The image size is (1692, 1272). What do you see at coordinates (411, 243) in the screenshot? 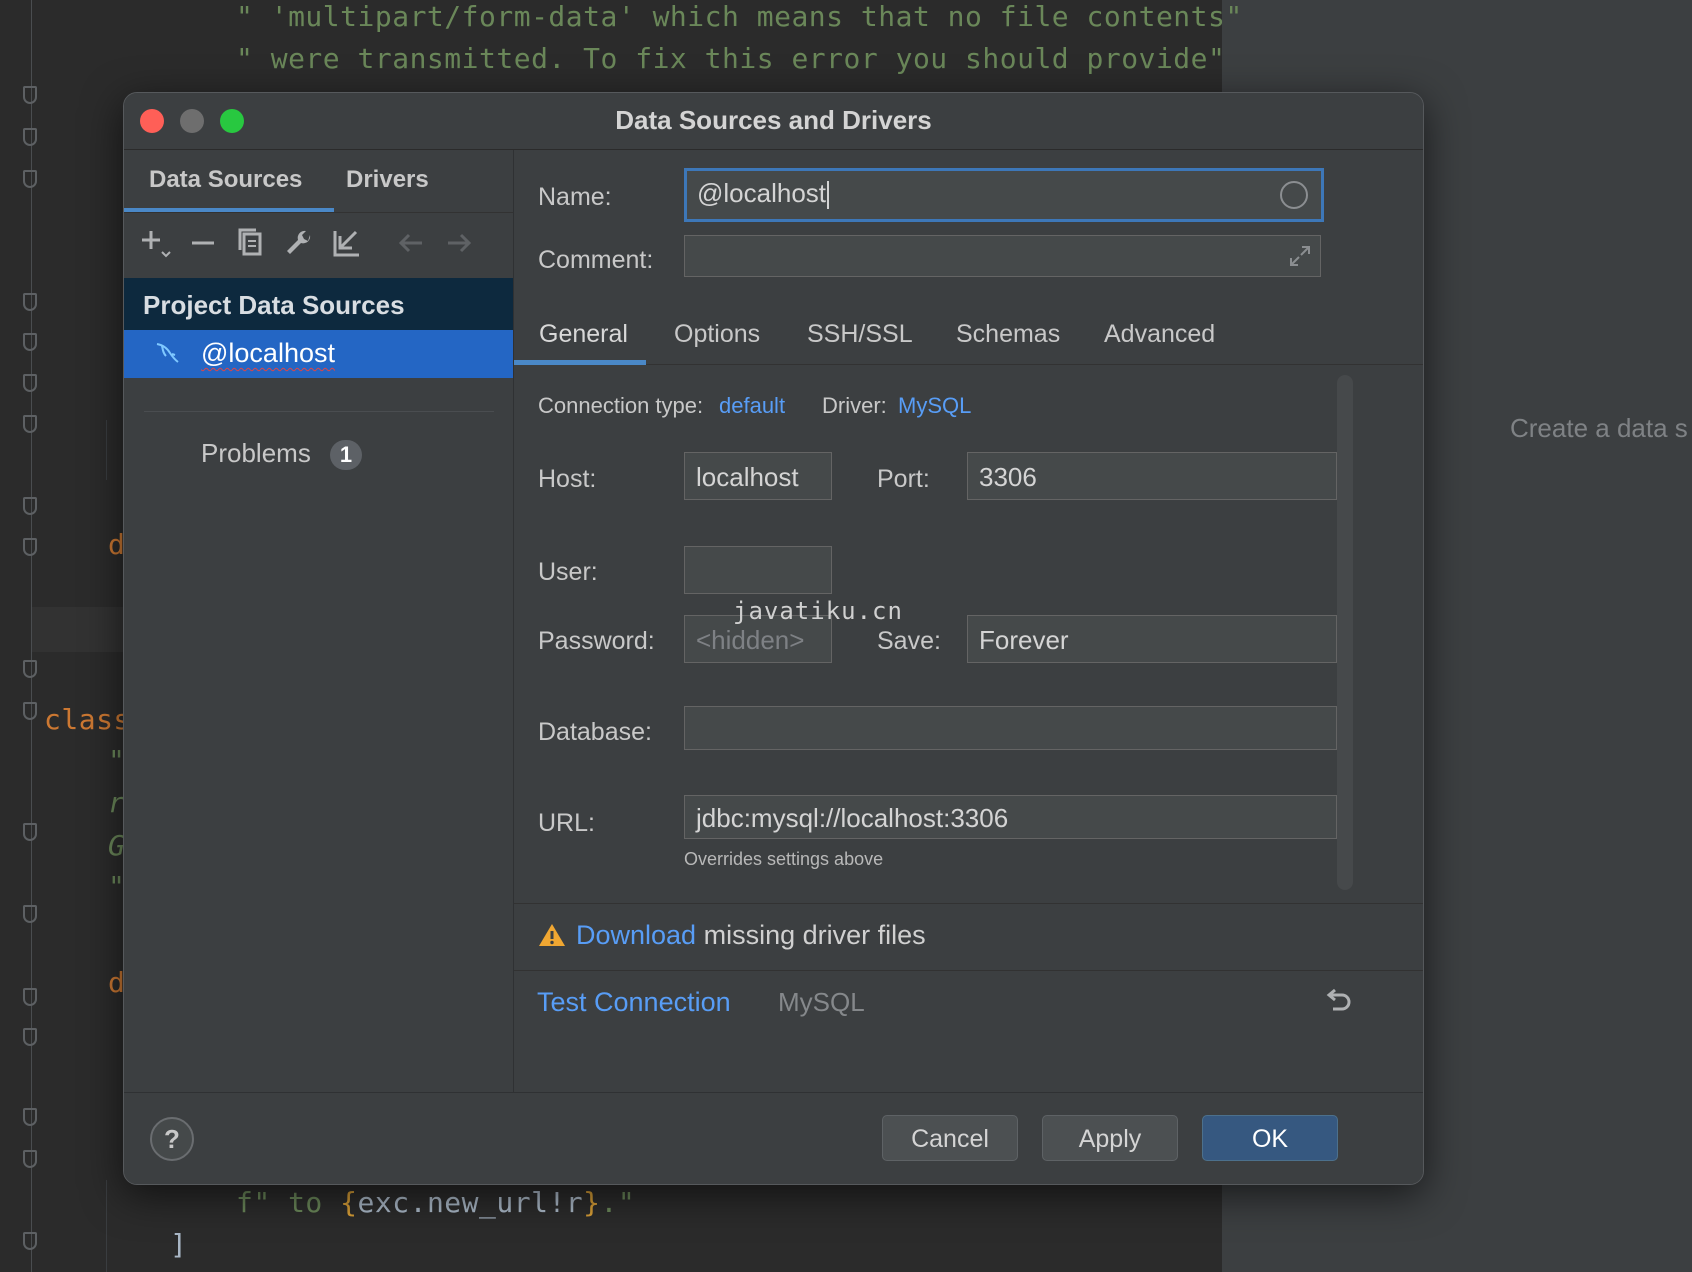
I see `back-arrow-icon` at bounding box center [411, 243].